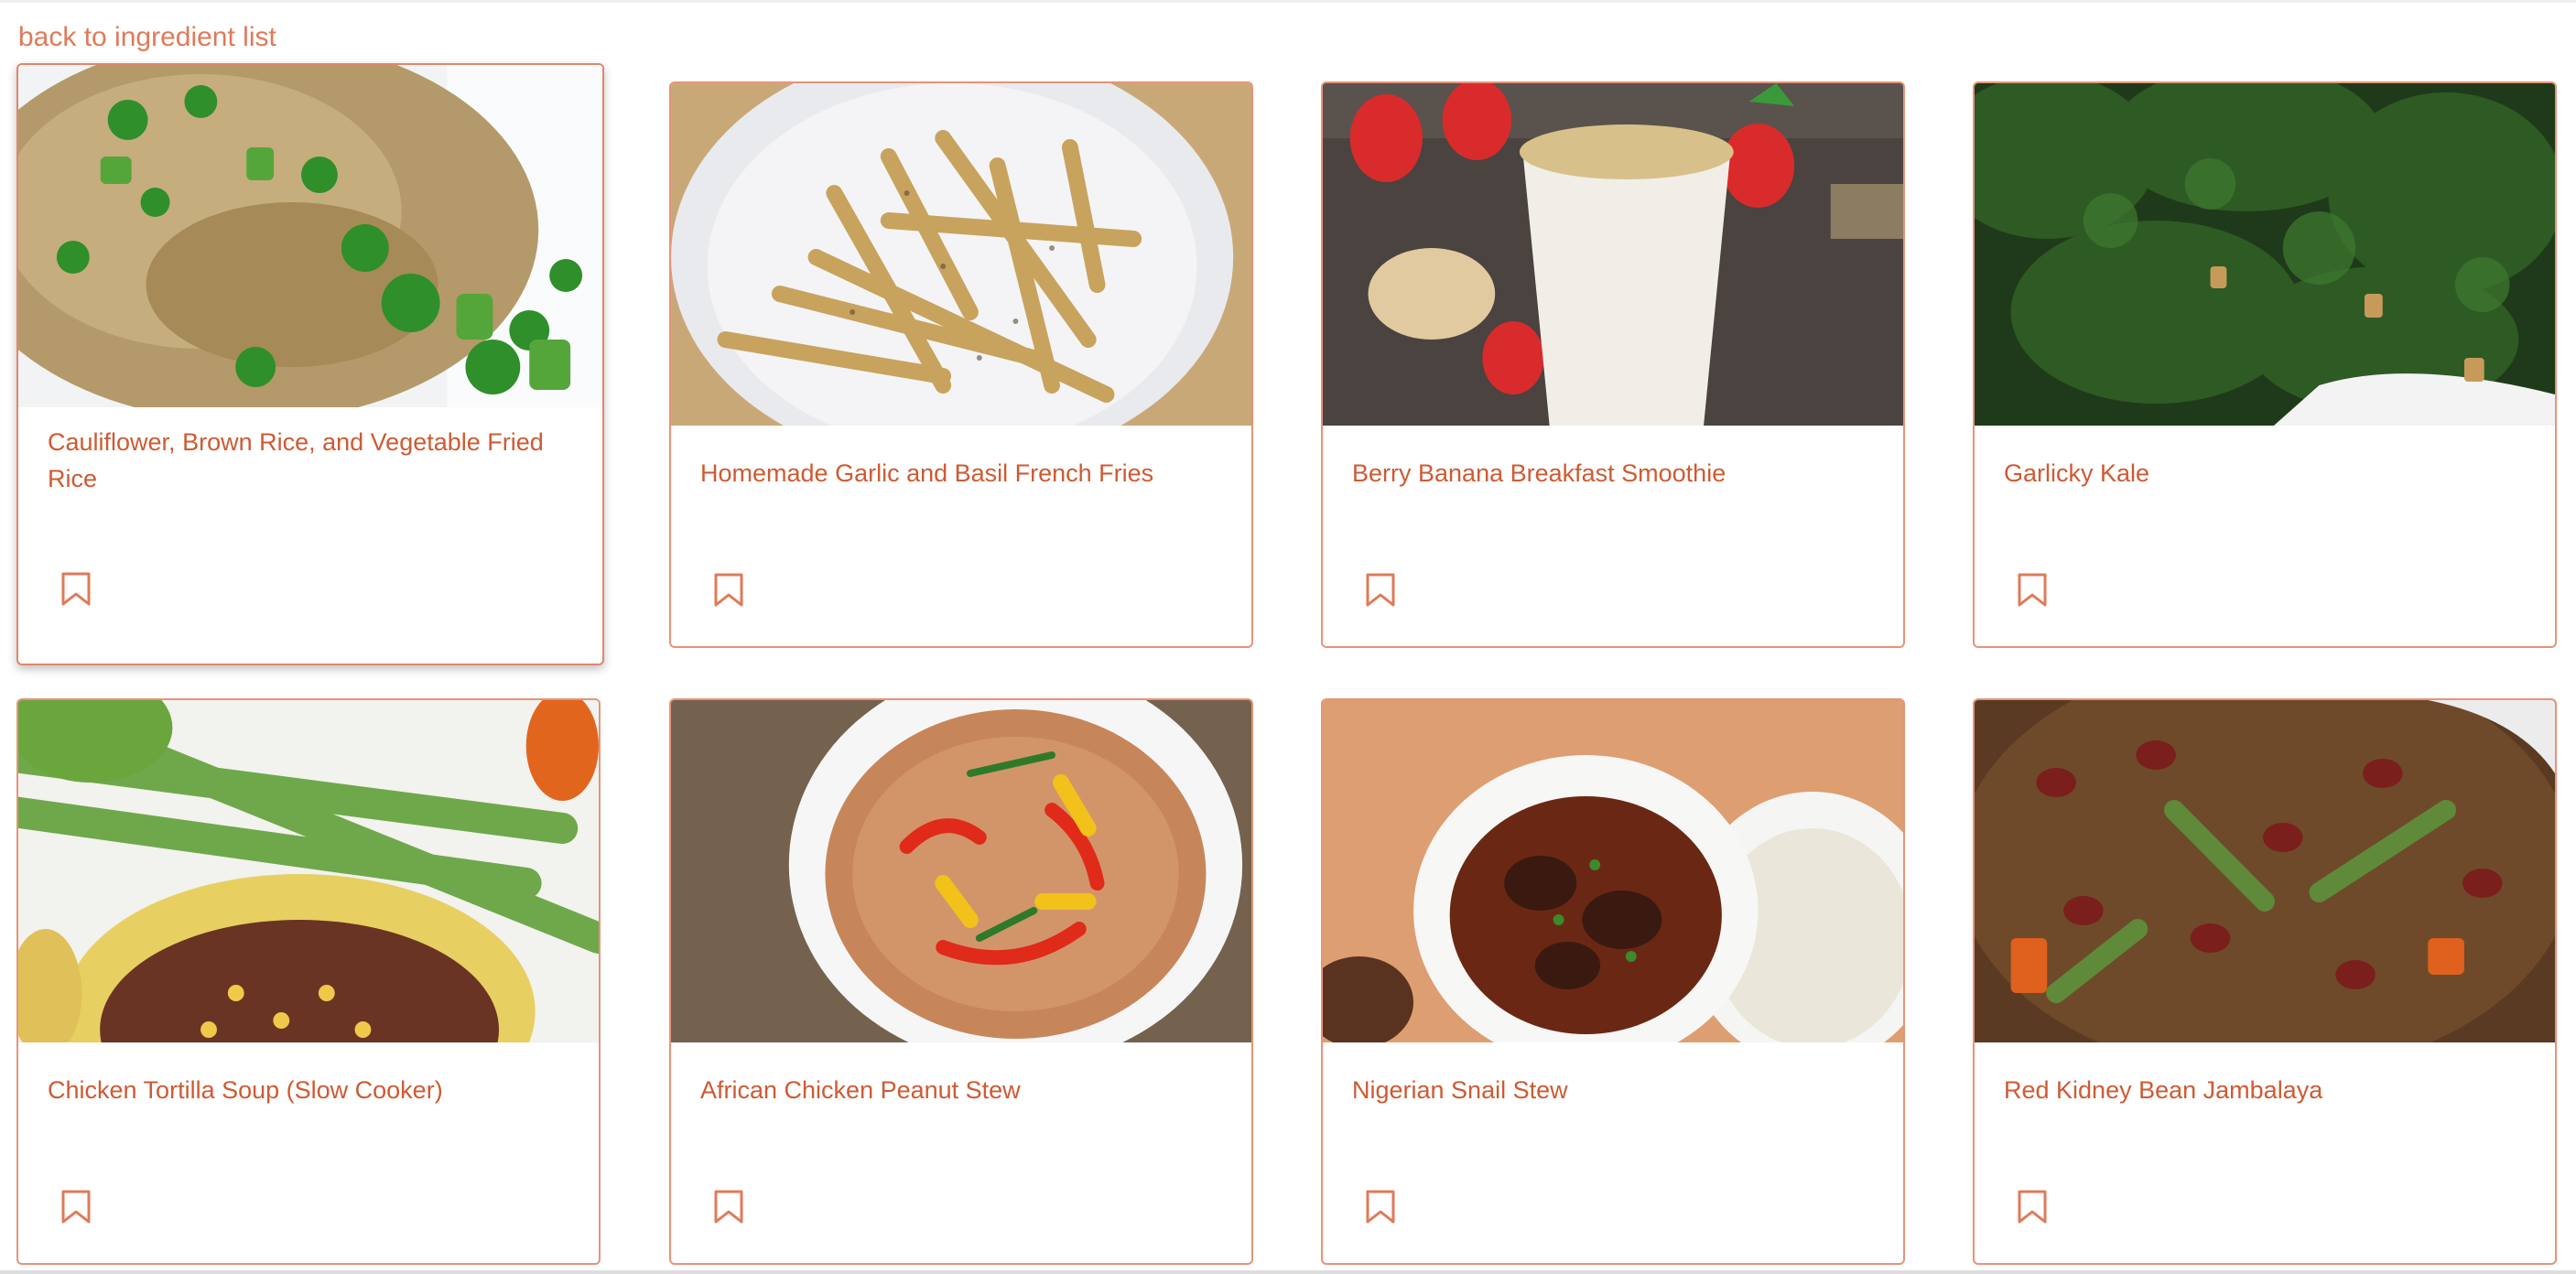  What do you see at coordinates (310, 236) in the screenshot?
I see `recipe-photo-fried-rice` at bounding box center [310, 236].